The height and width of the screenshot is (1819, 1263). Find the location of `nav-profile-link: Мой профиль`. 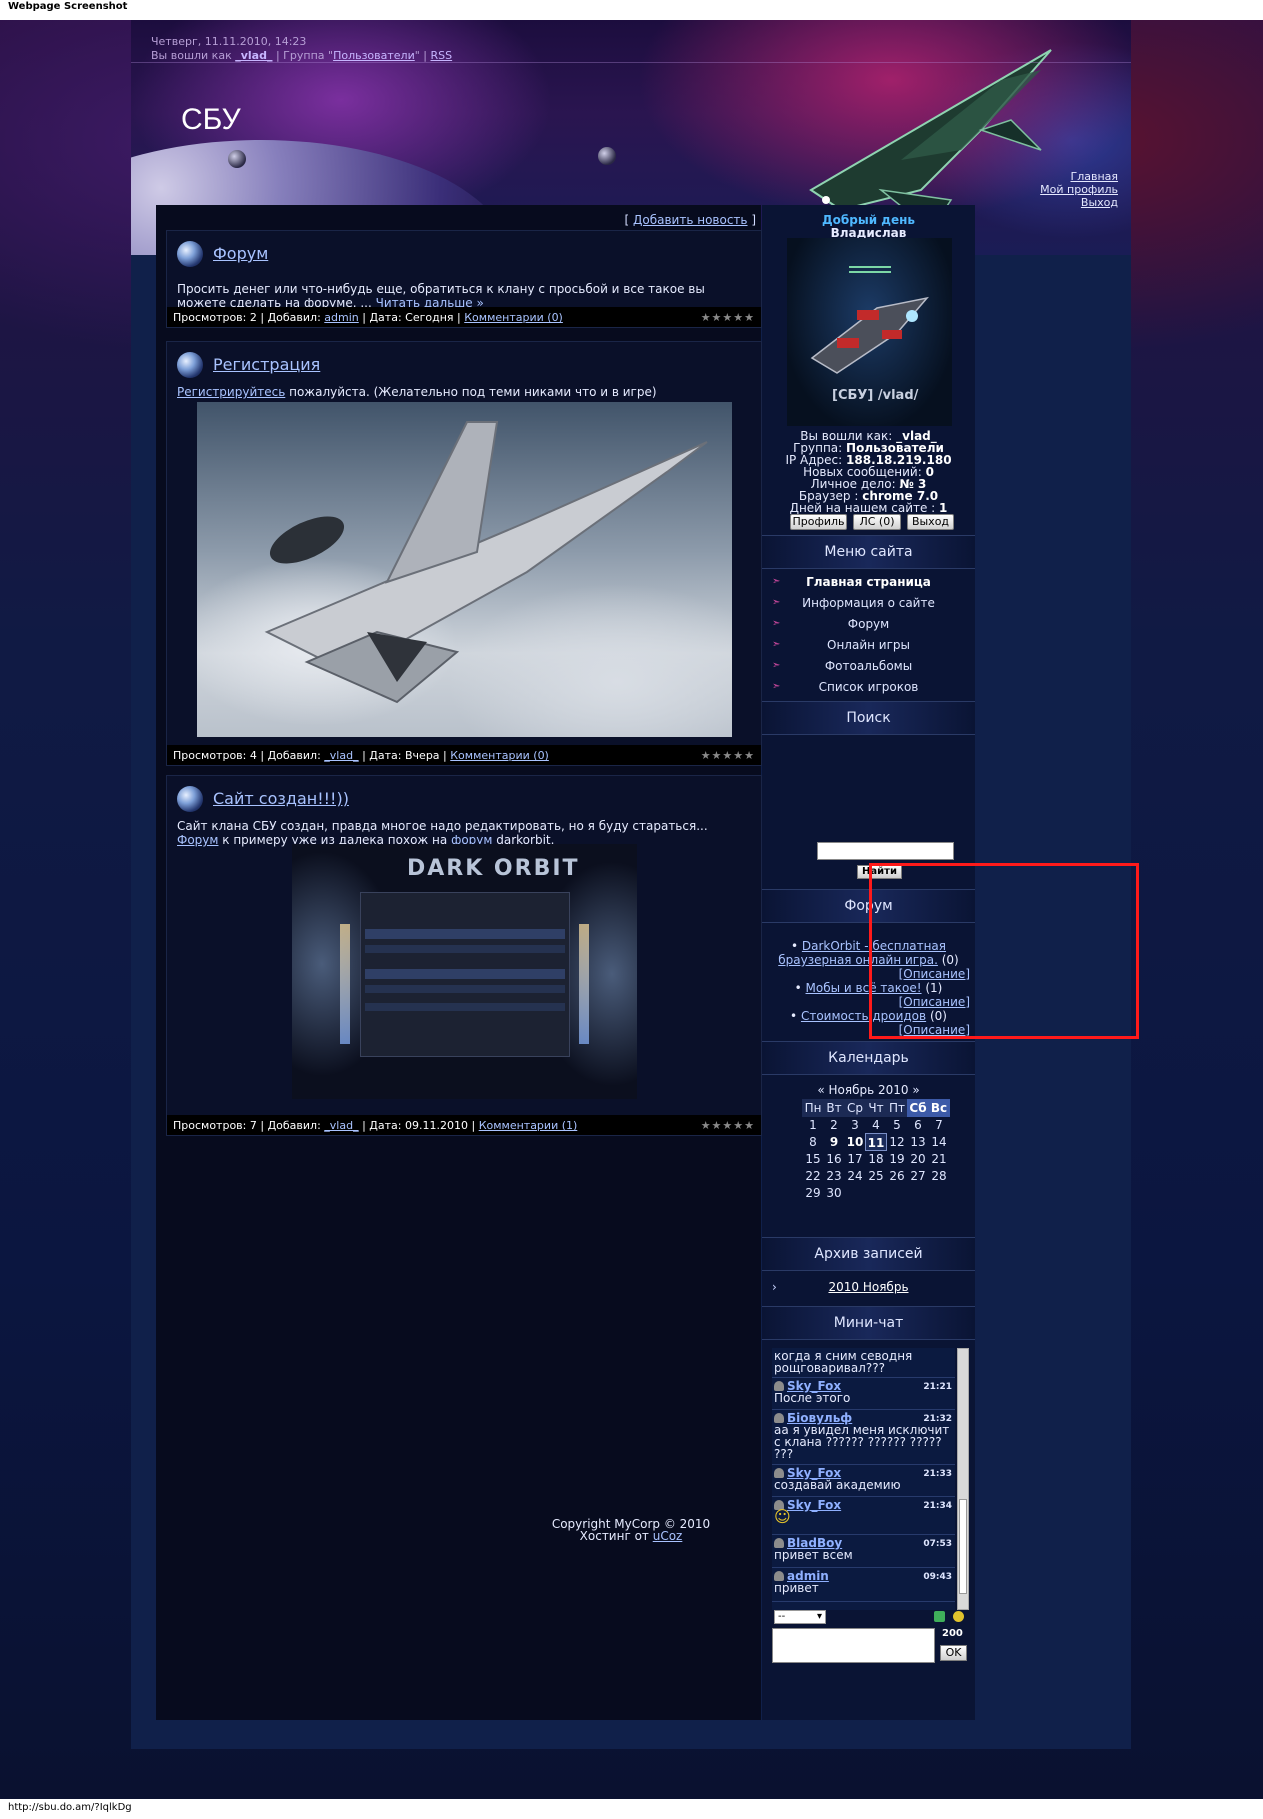

nav-profile-link: Мой профиль is located at coordinates (1079, 189).